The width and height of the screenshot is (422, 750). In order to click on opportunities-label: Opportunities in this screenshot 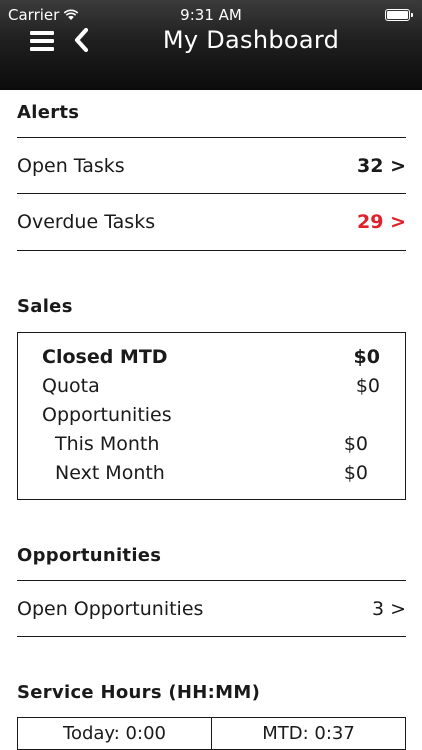, I will do `click(107, 415)`.